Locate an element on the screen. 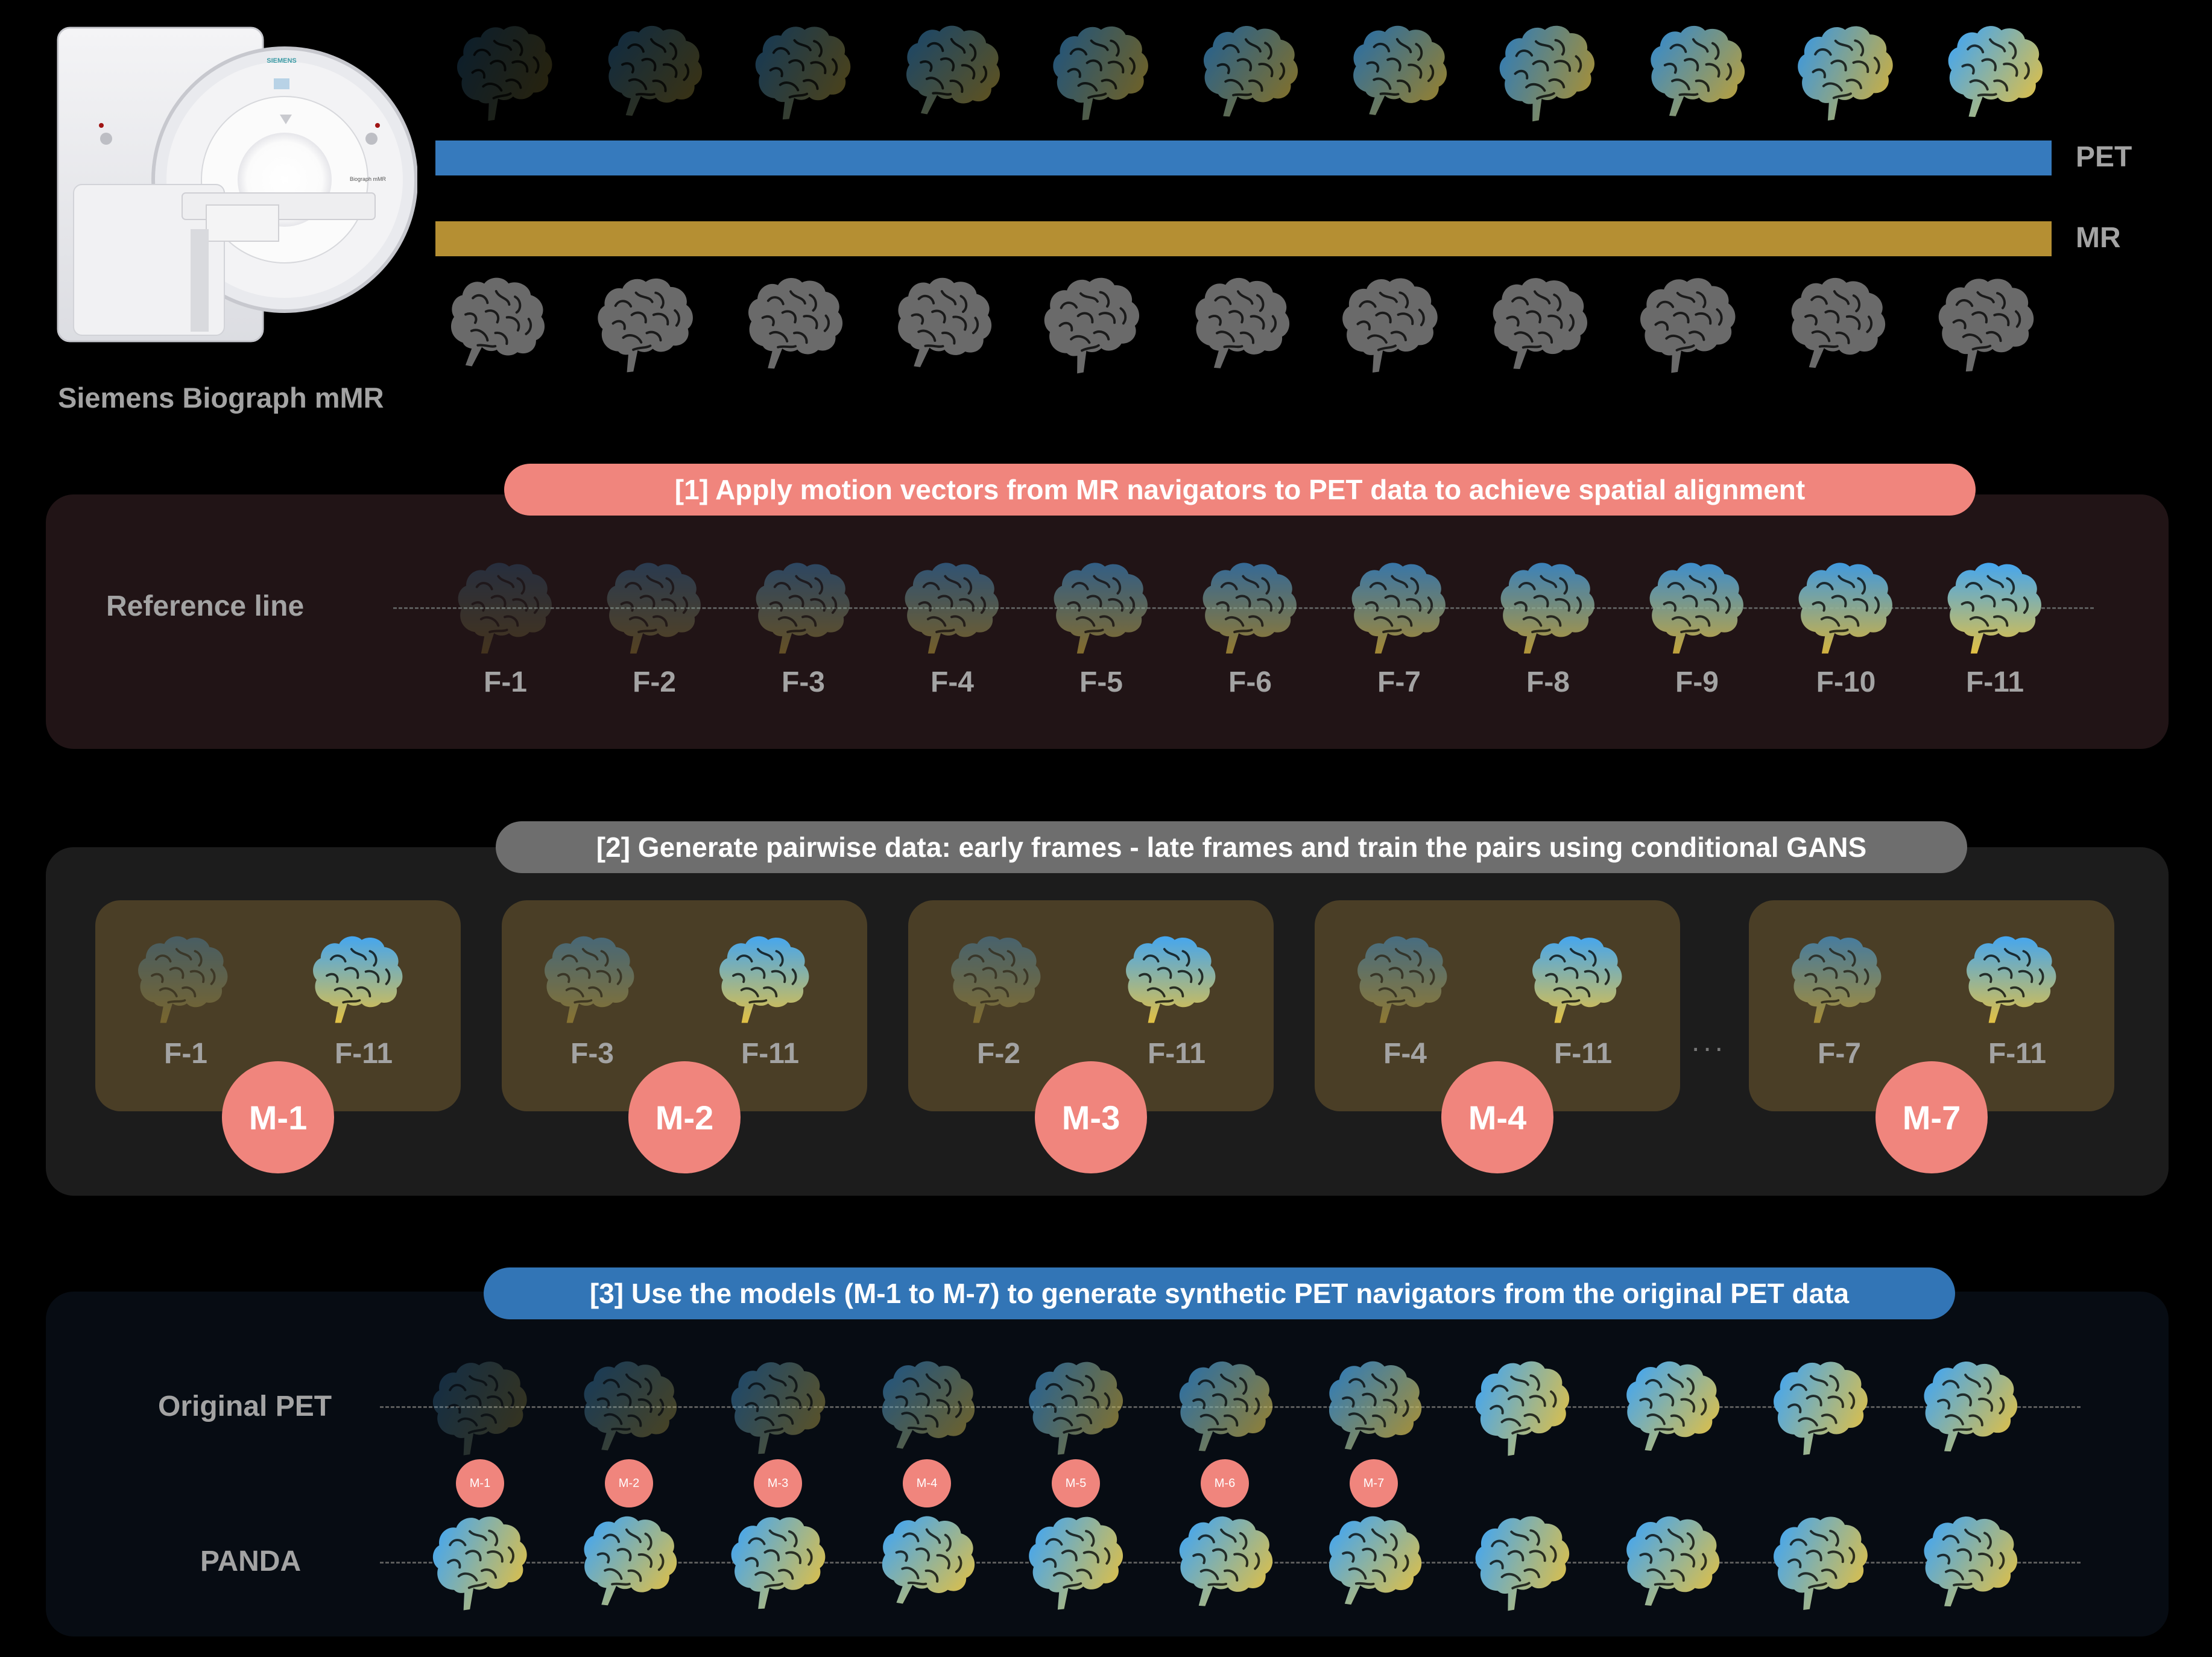 The image size is (2212, 1657). scanner-caption: Siemens Biograph mMR is located at coordinates (221, 398).